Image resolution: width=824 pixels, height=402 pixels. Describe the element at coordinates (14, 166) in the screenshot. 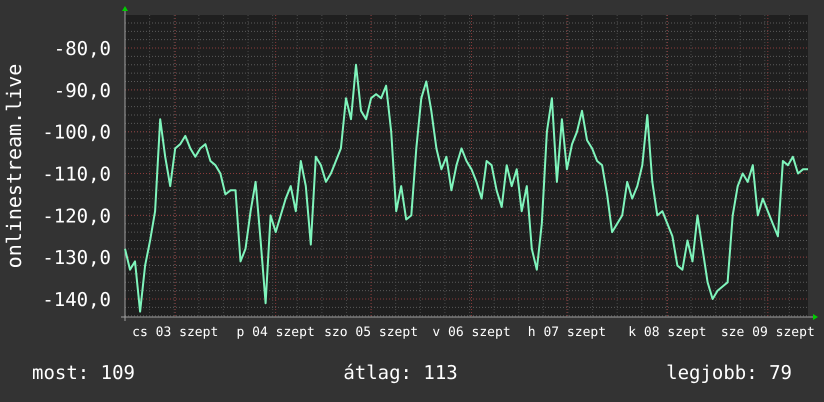

I see `y-axis-title: onlinestream.live` at that location.